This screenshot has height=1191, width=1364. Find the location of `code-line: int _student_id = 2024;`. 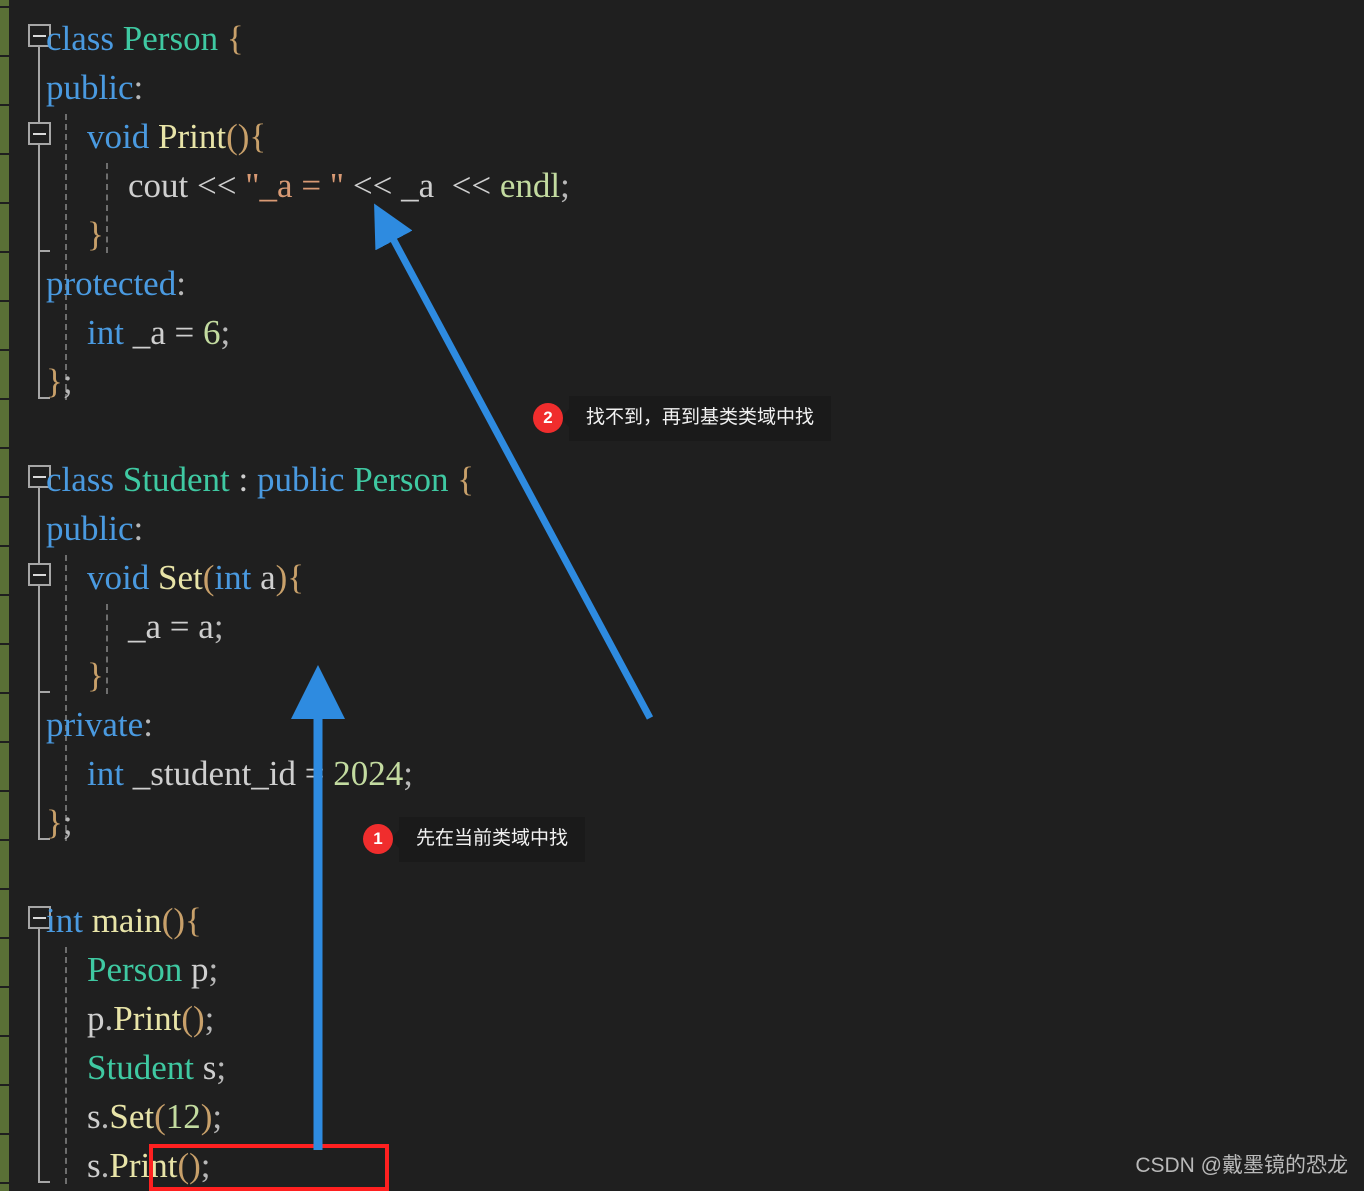

code-line: int _student_id = 2024; is located at coordinates (250, 773).